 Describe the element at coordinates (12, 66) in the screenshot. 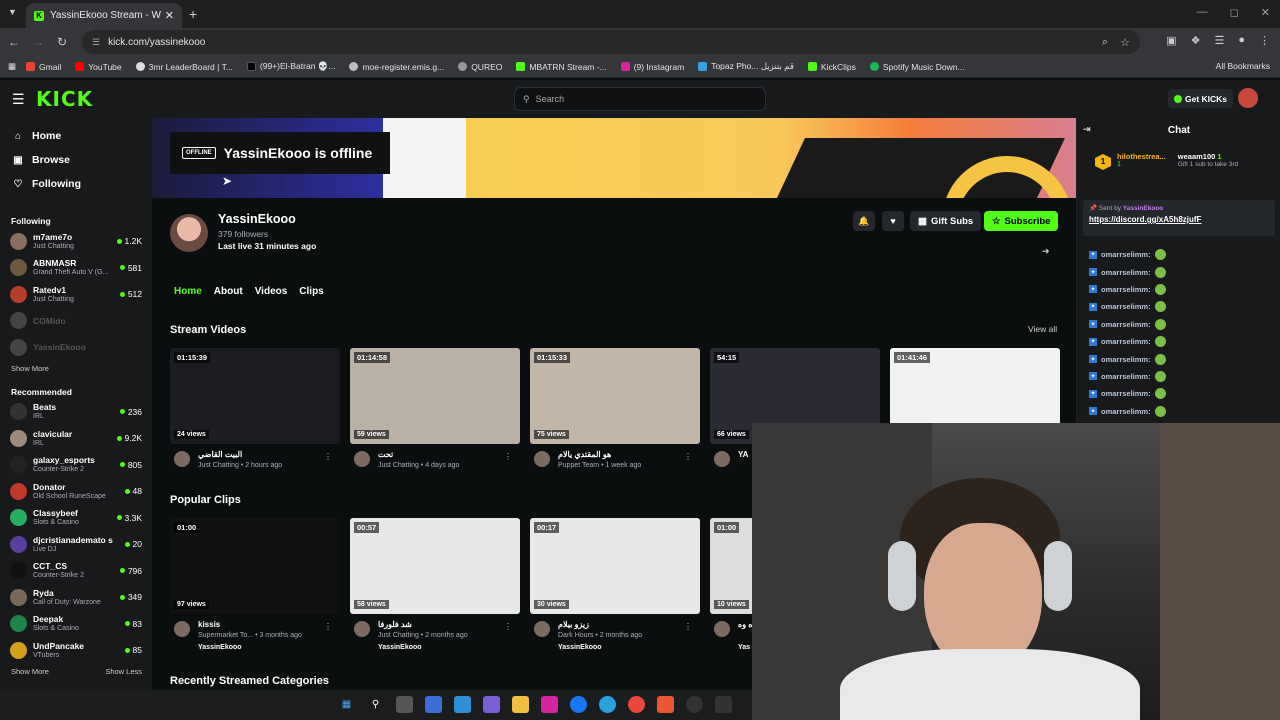

I see `apps-icon: ▦` at that location.